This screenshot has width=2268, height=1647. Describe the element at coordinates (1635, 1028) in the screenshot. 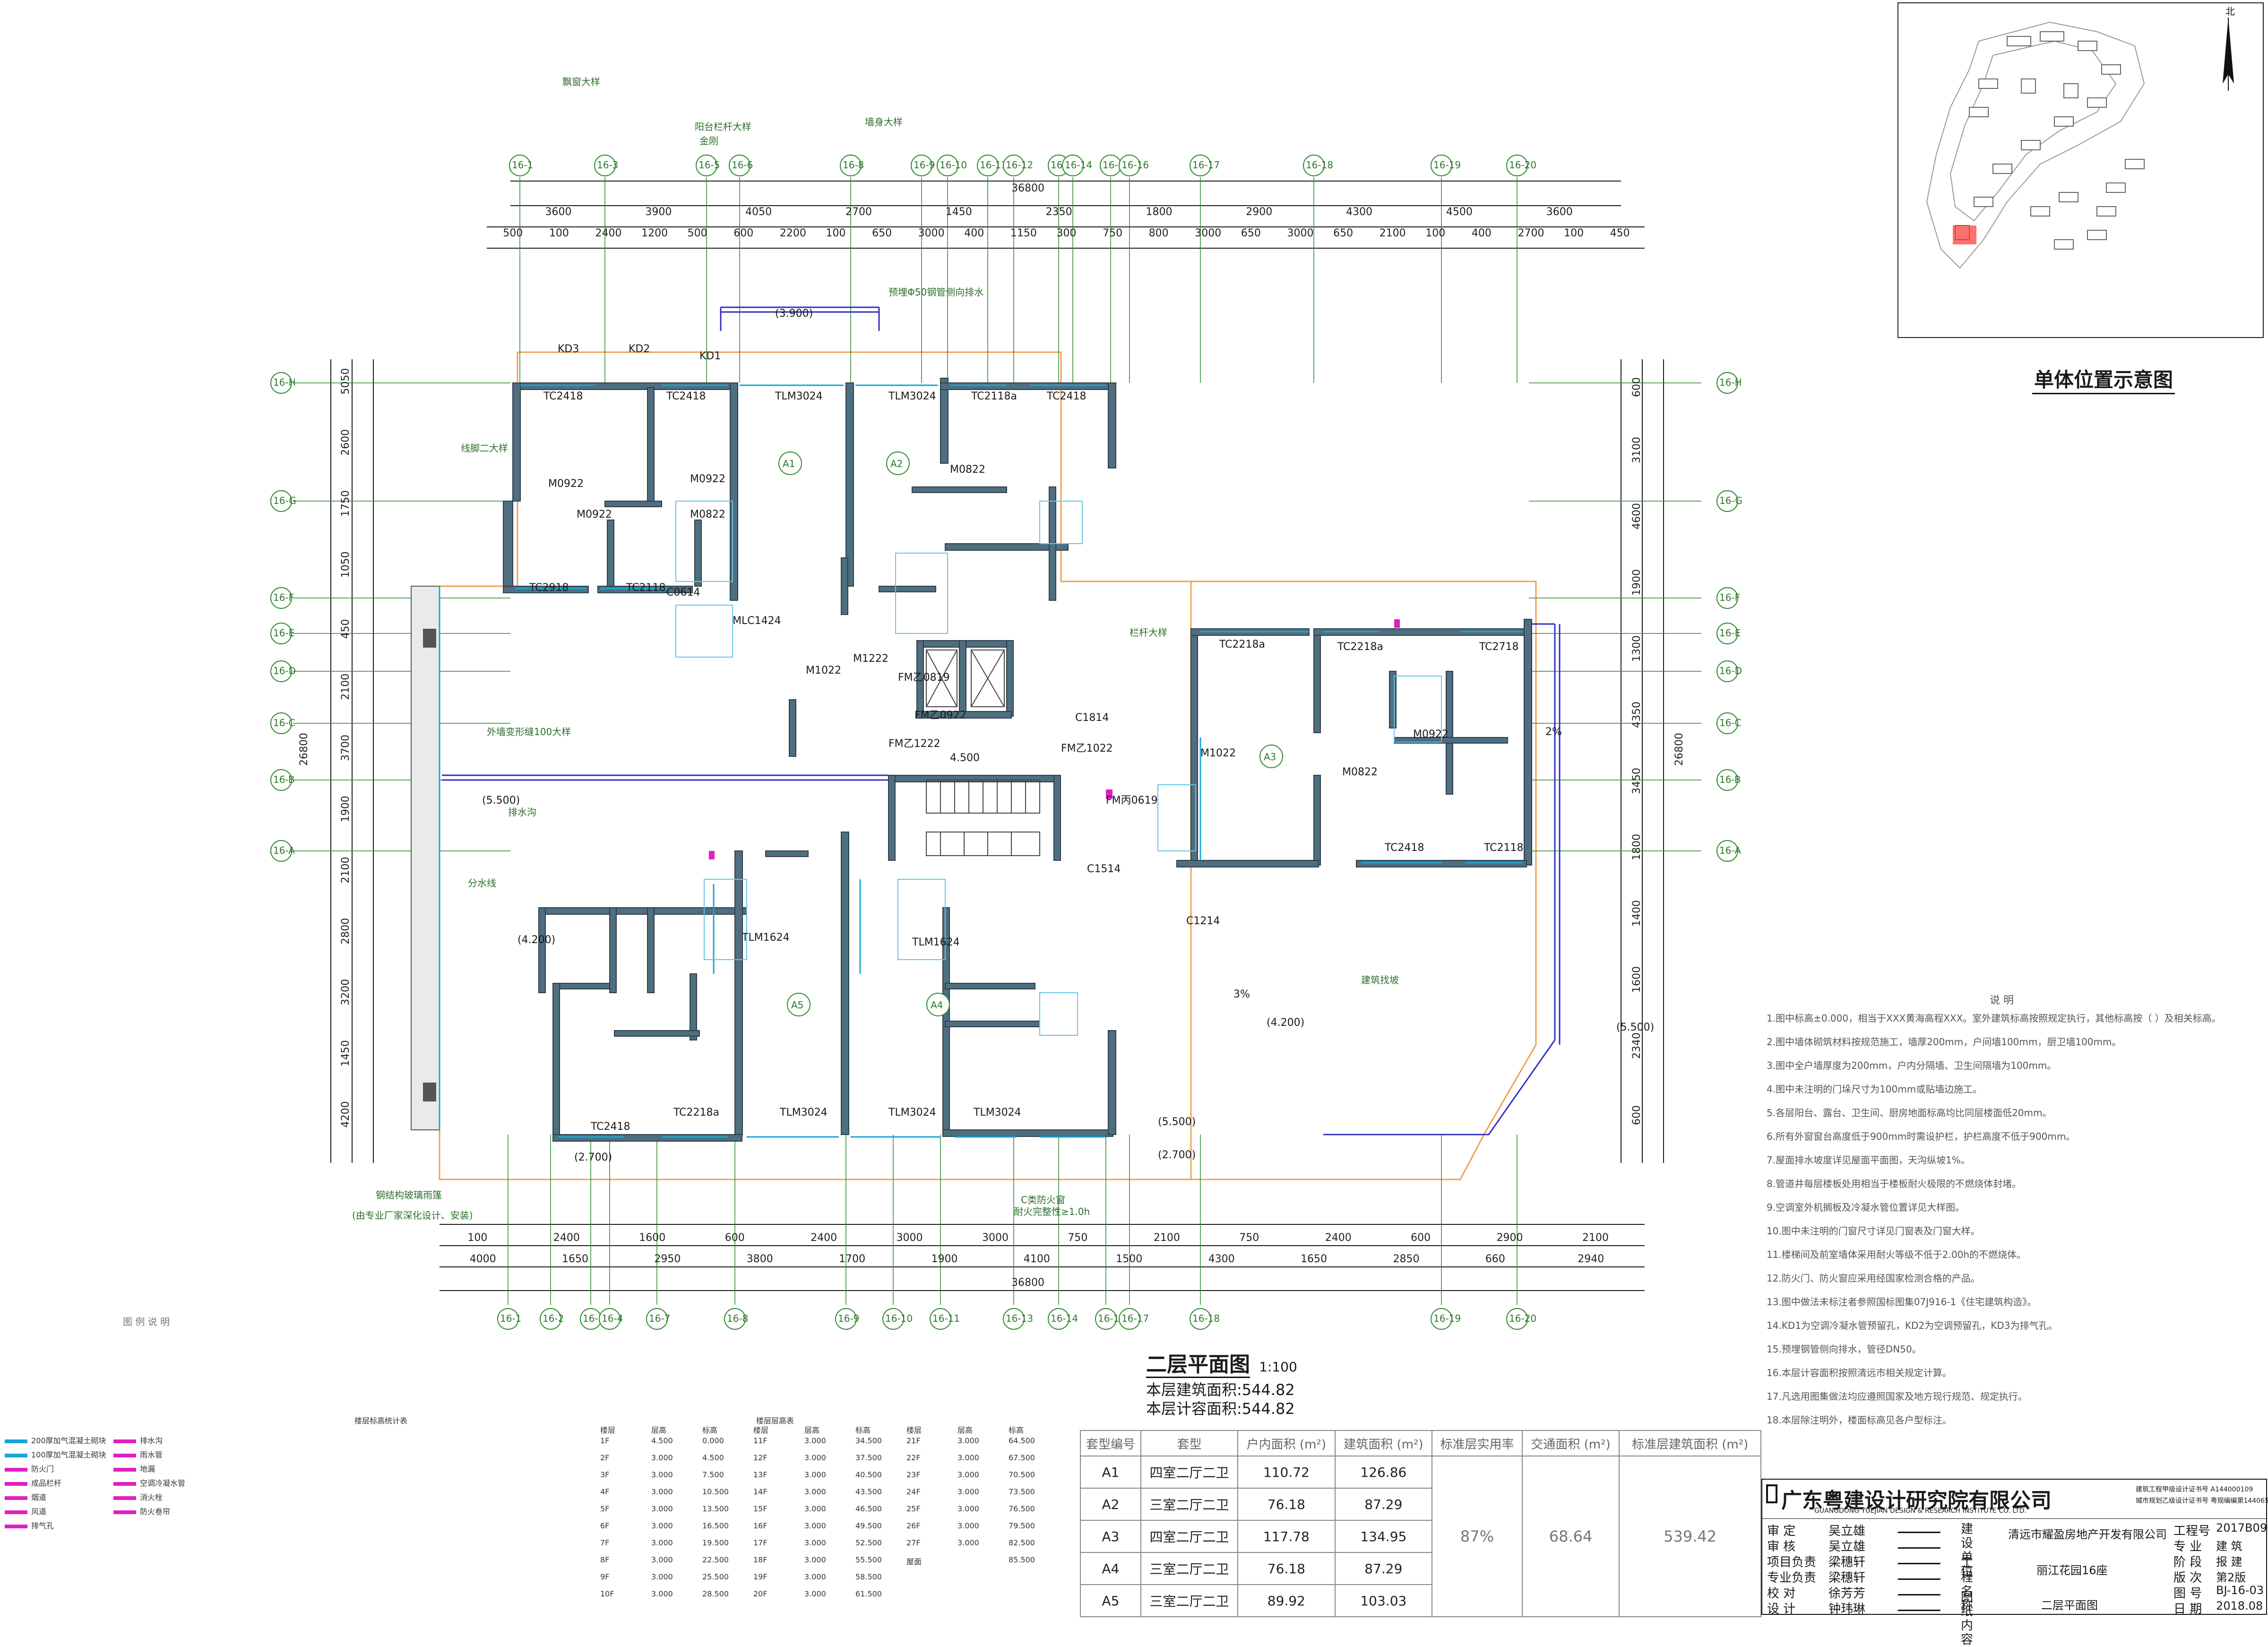

I see `misc-label: (5.500)` at that location.